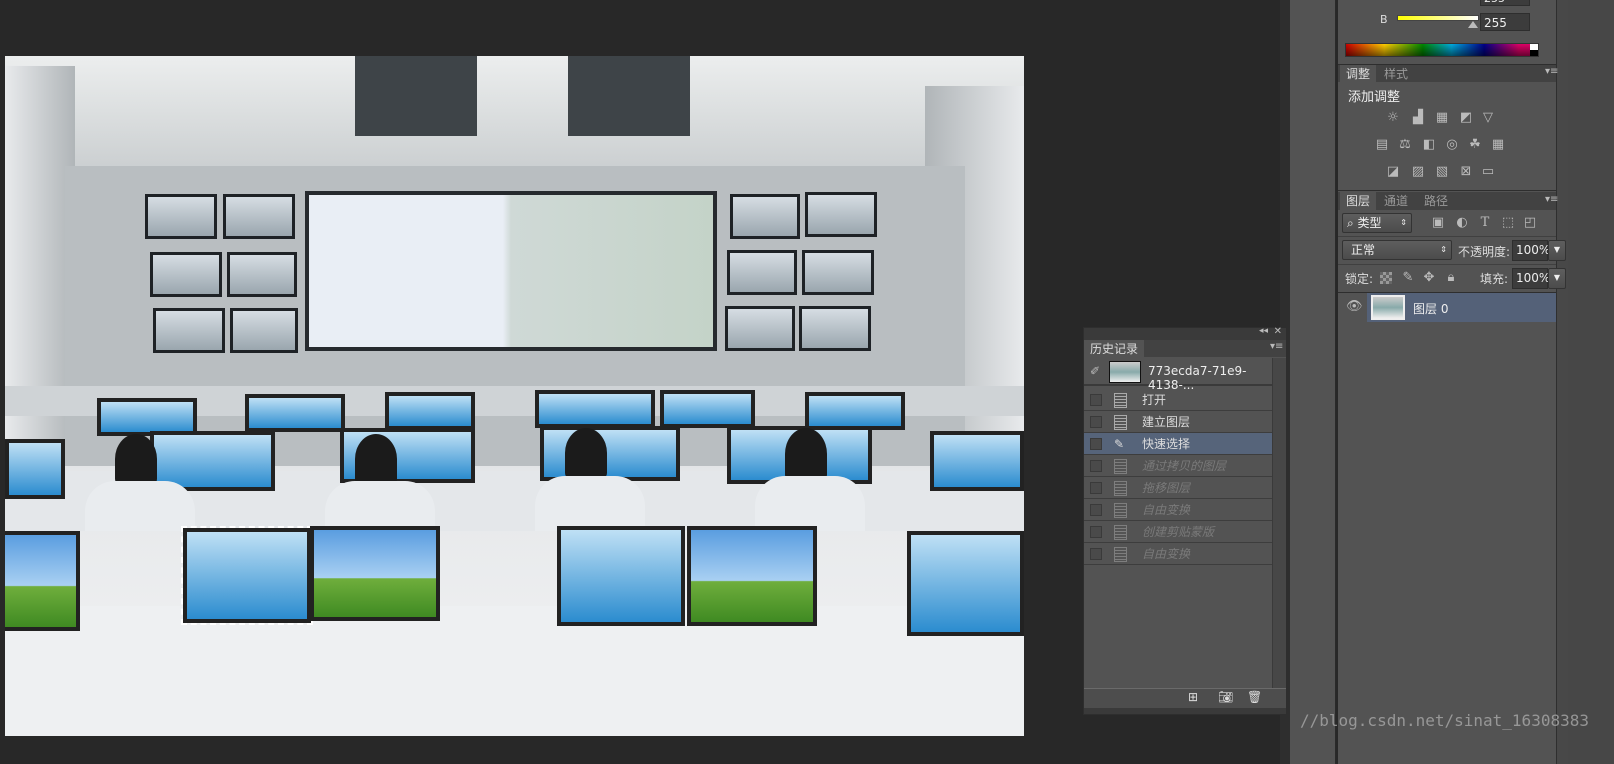 The width and height of the screenshot is (1614, 764). What do you see at coordinates (1530, 223) in the screenshot?
I see `filter-smart-object-icon: ◰` at bounding box center [1530, 223].